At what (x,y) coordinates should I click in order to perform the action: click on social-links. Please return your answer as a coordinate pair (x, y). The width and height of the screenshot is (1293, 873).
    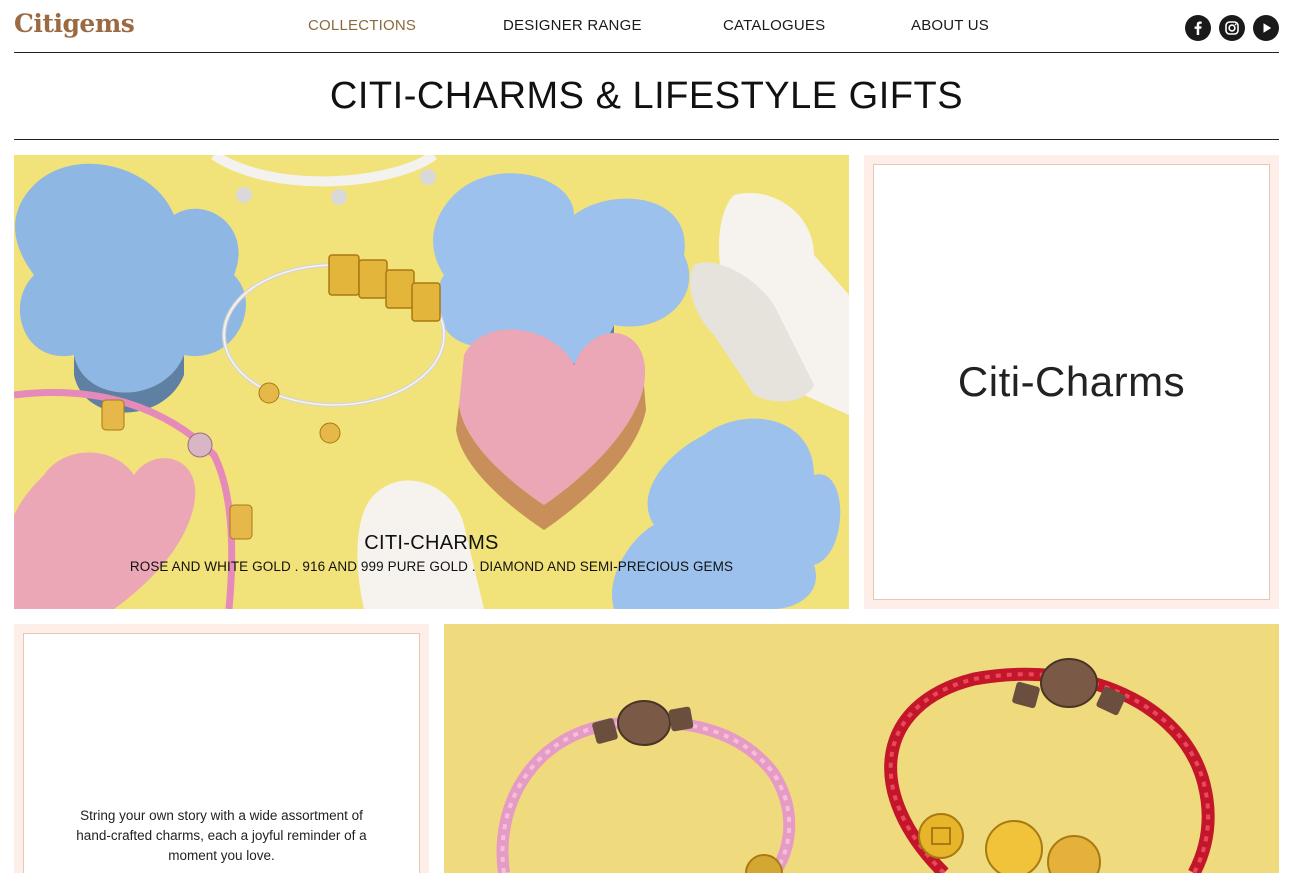
    Looking at the image, I should click on (1232, 28).